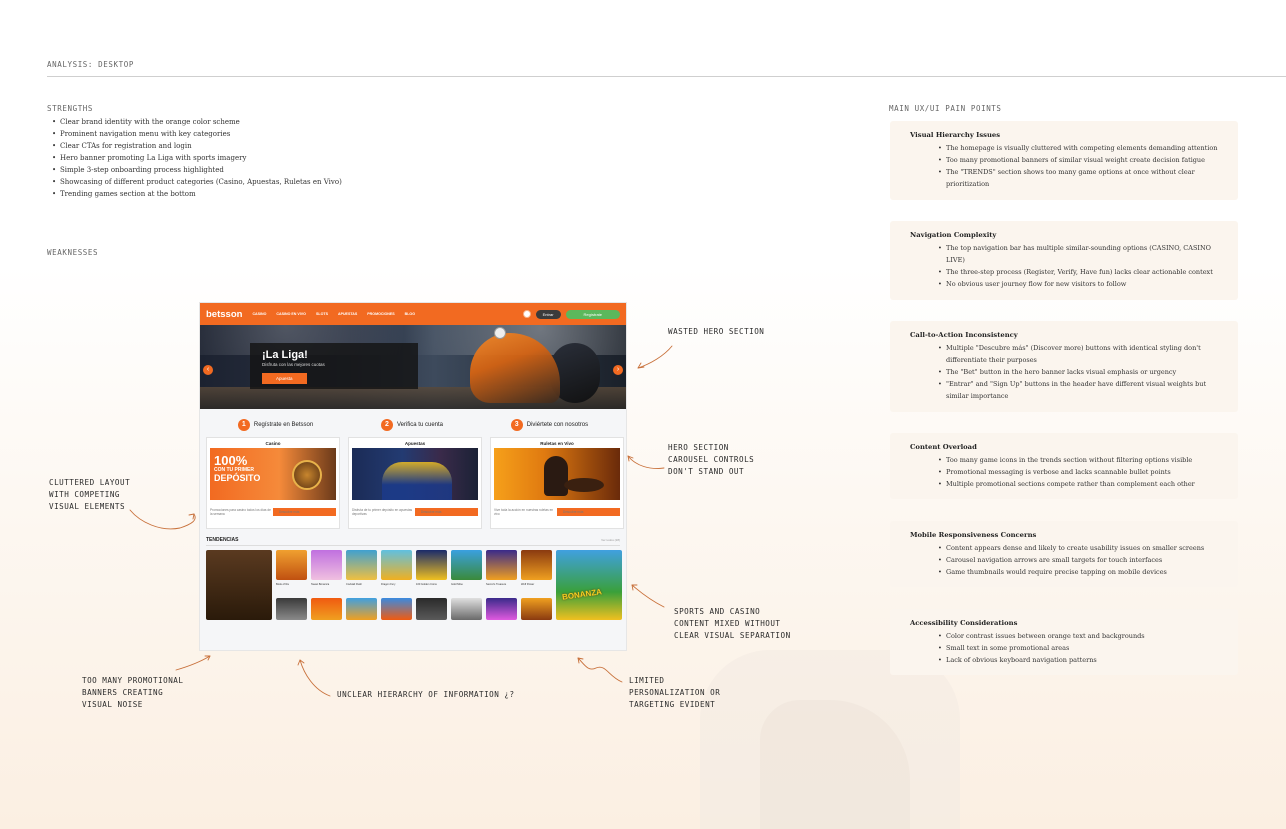 This screenshot has width=1286, height=829. What do you see at coordinates (282, 584) in the screenshot?
I see `mock-game-label: Book of Ra` at bounding box center [282, 584].